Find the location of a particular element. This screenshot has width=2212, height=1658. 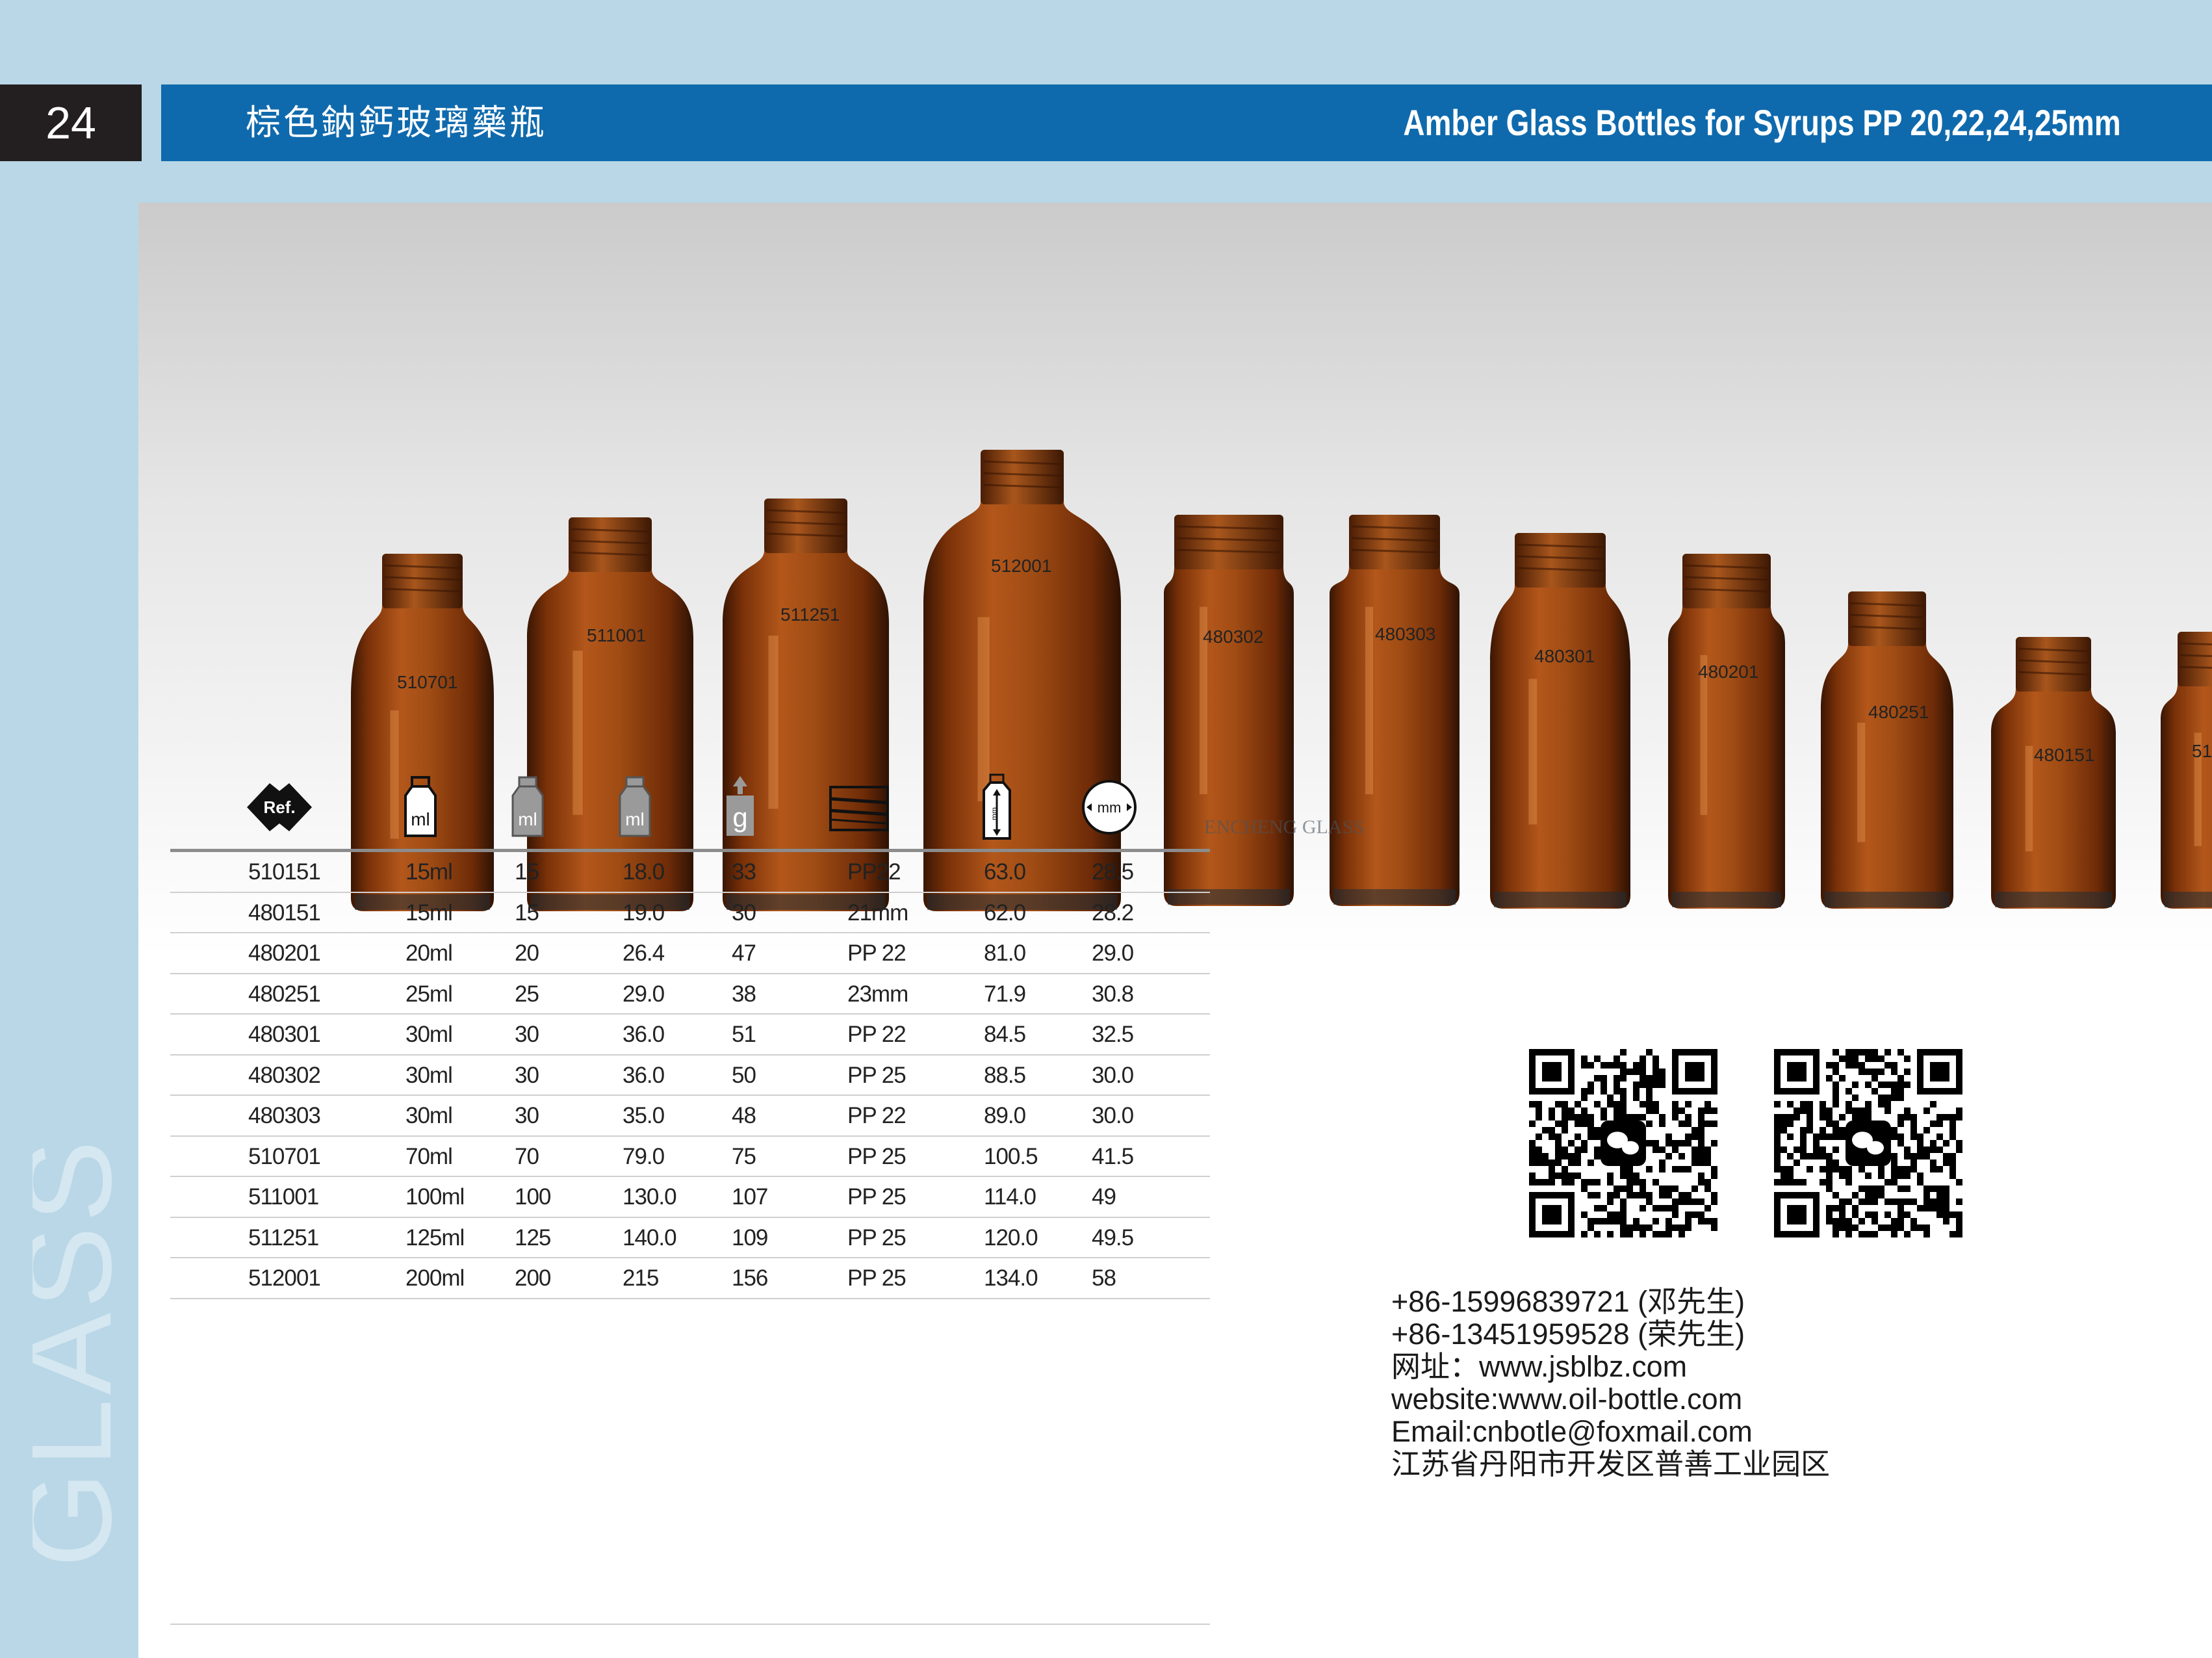

table-cell: 20 is located at coordinates (527, 953).